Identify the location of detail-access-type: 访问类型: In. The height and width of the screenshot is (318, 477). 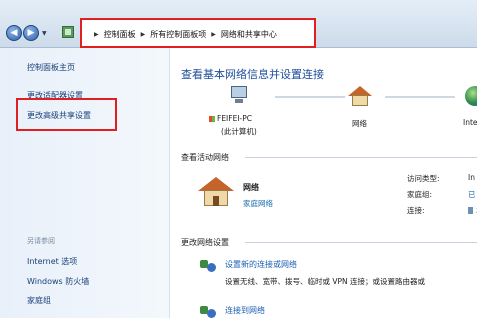
(441, 178).